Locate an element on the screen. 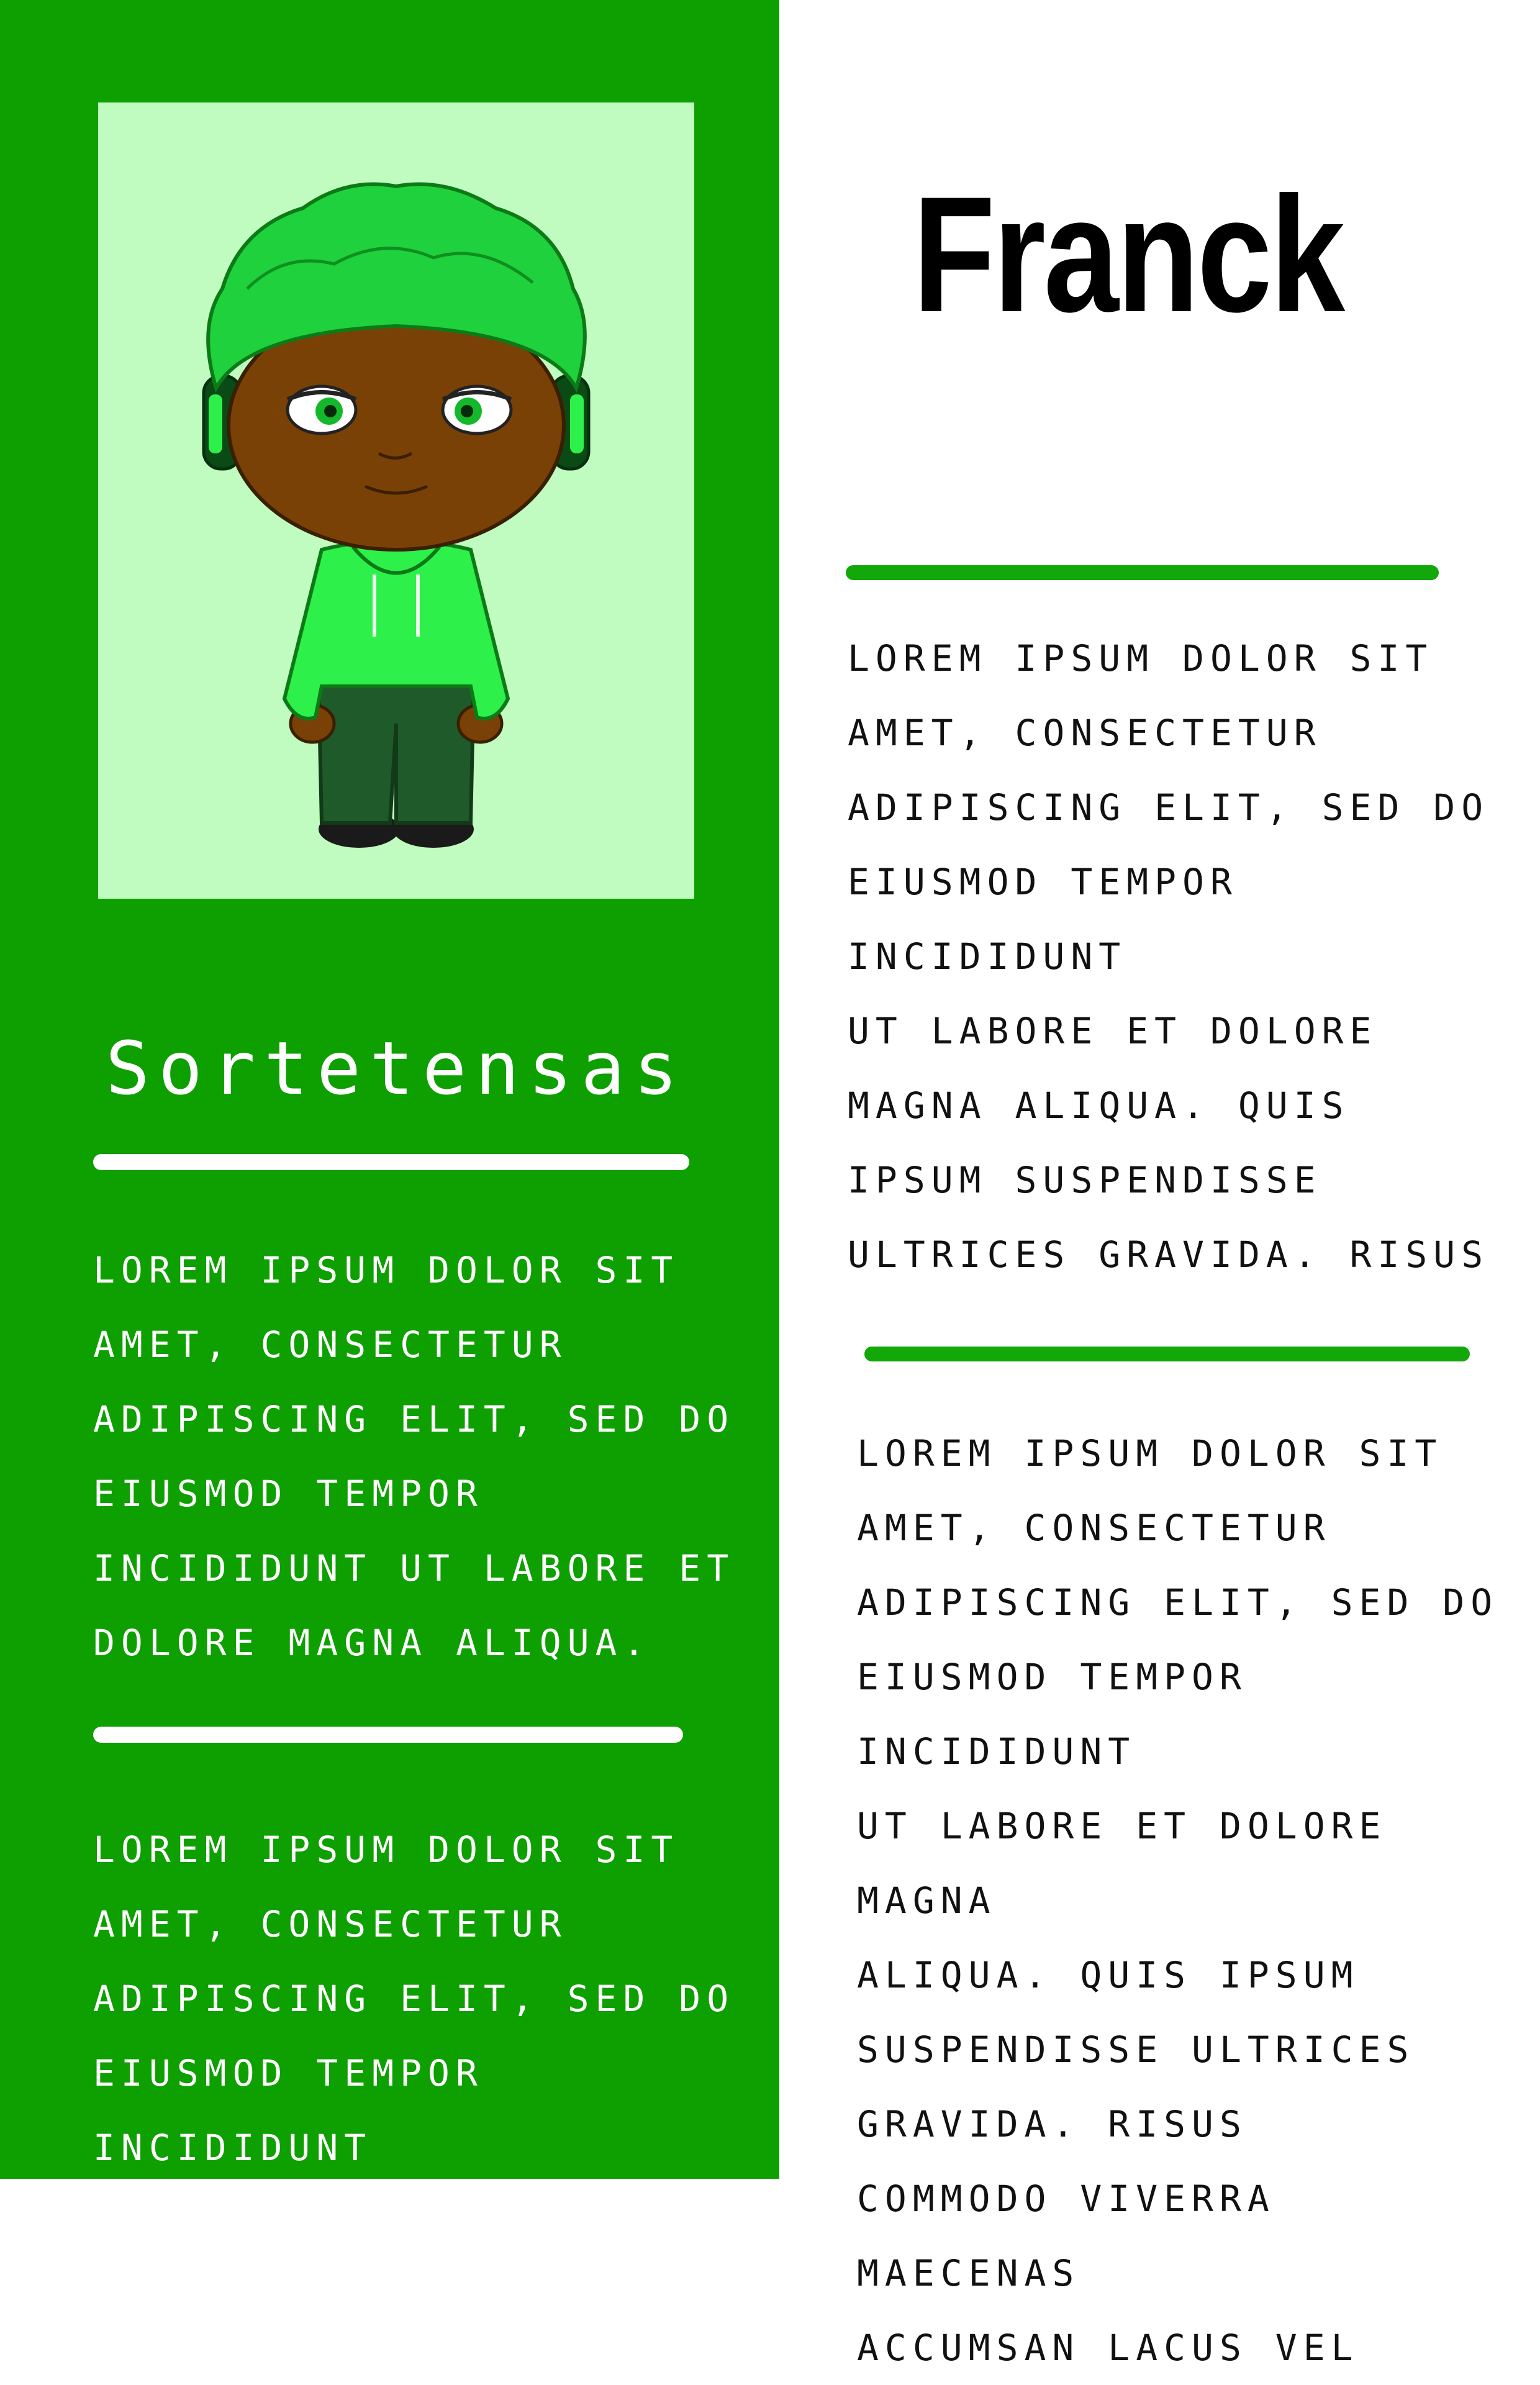  profile-name: Franck is located at coordinates (1129, 255).